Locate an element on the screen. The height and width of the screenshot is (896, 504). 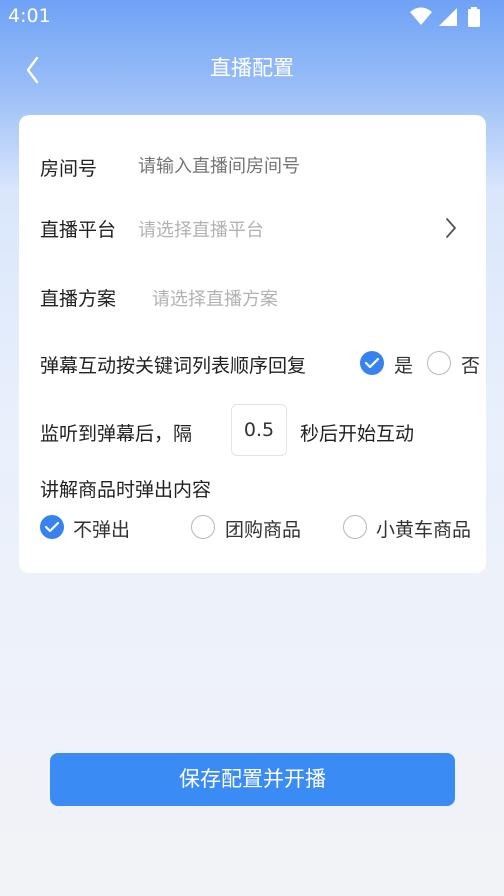
popup-group-buy-label: 团购商品 is located at coordinates (263, 530).